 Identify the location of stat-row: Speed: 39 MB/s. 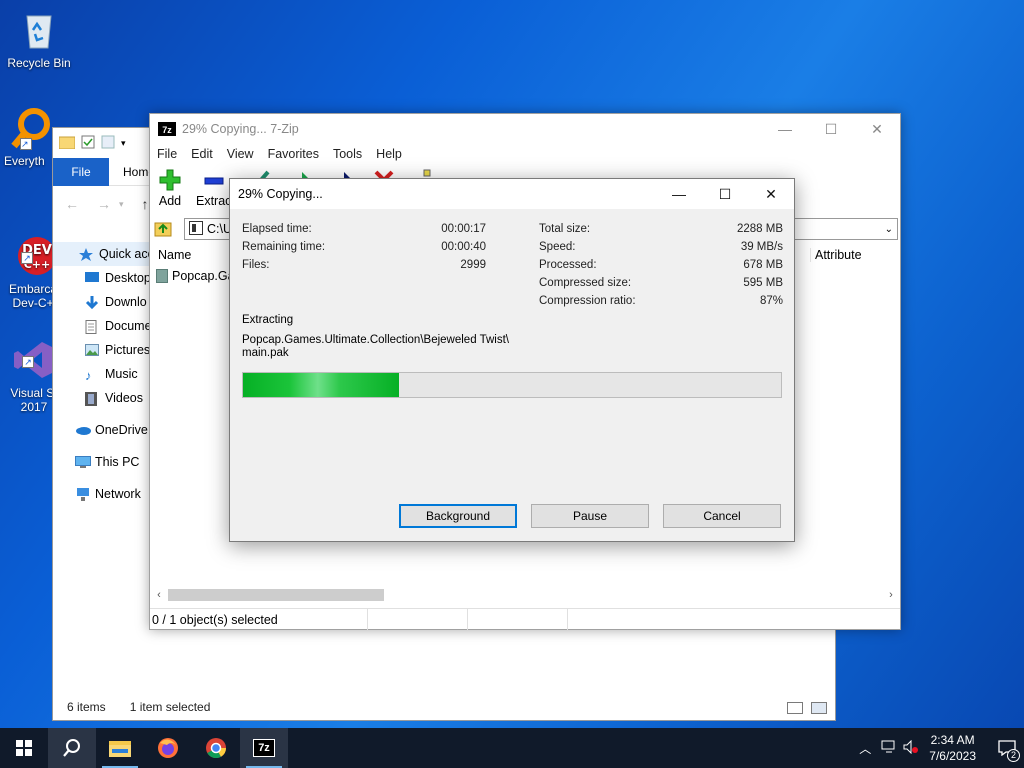
(661, 250).